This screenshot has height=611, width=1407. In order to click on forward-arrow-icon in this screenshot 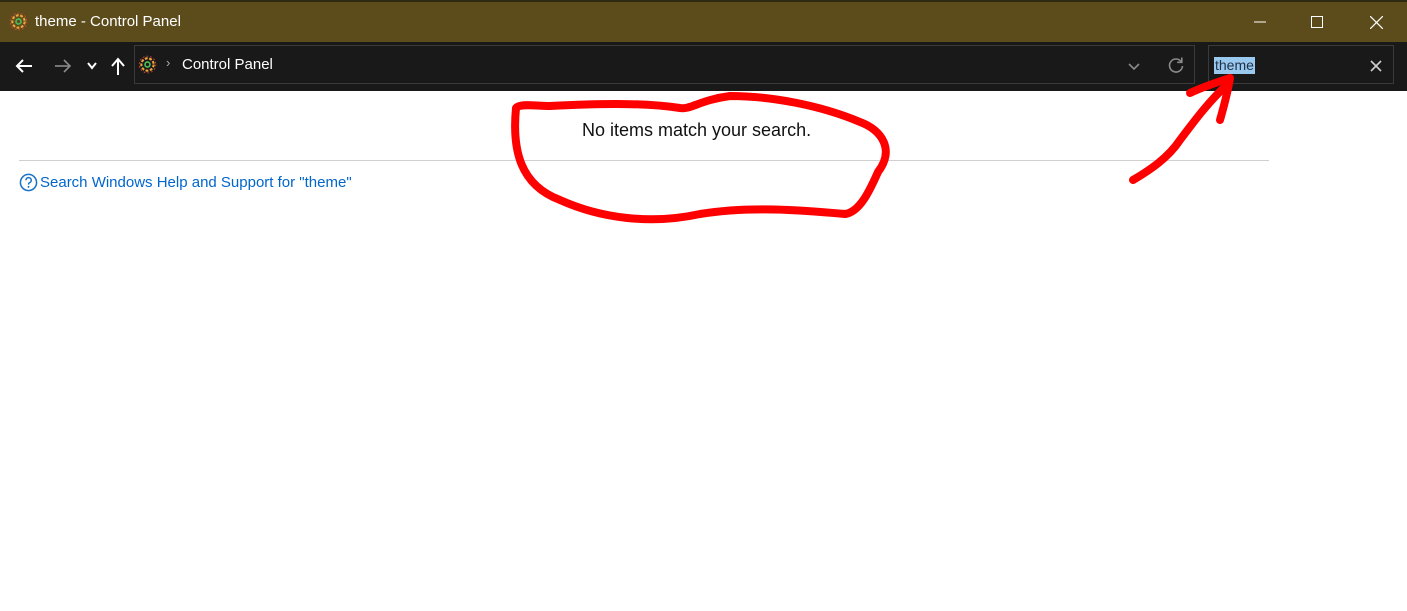, I will do `click(63, 66)`.